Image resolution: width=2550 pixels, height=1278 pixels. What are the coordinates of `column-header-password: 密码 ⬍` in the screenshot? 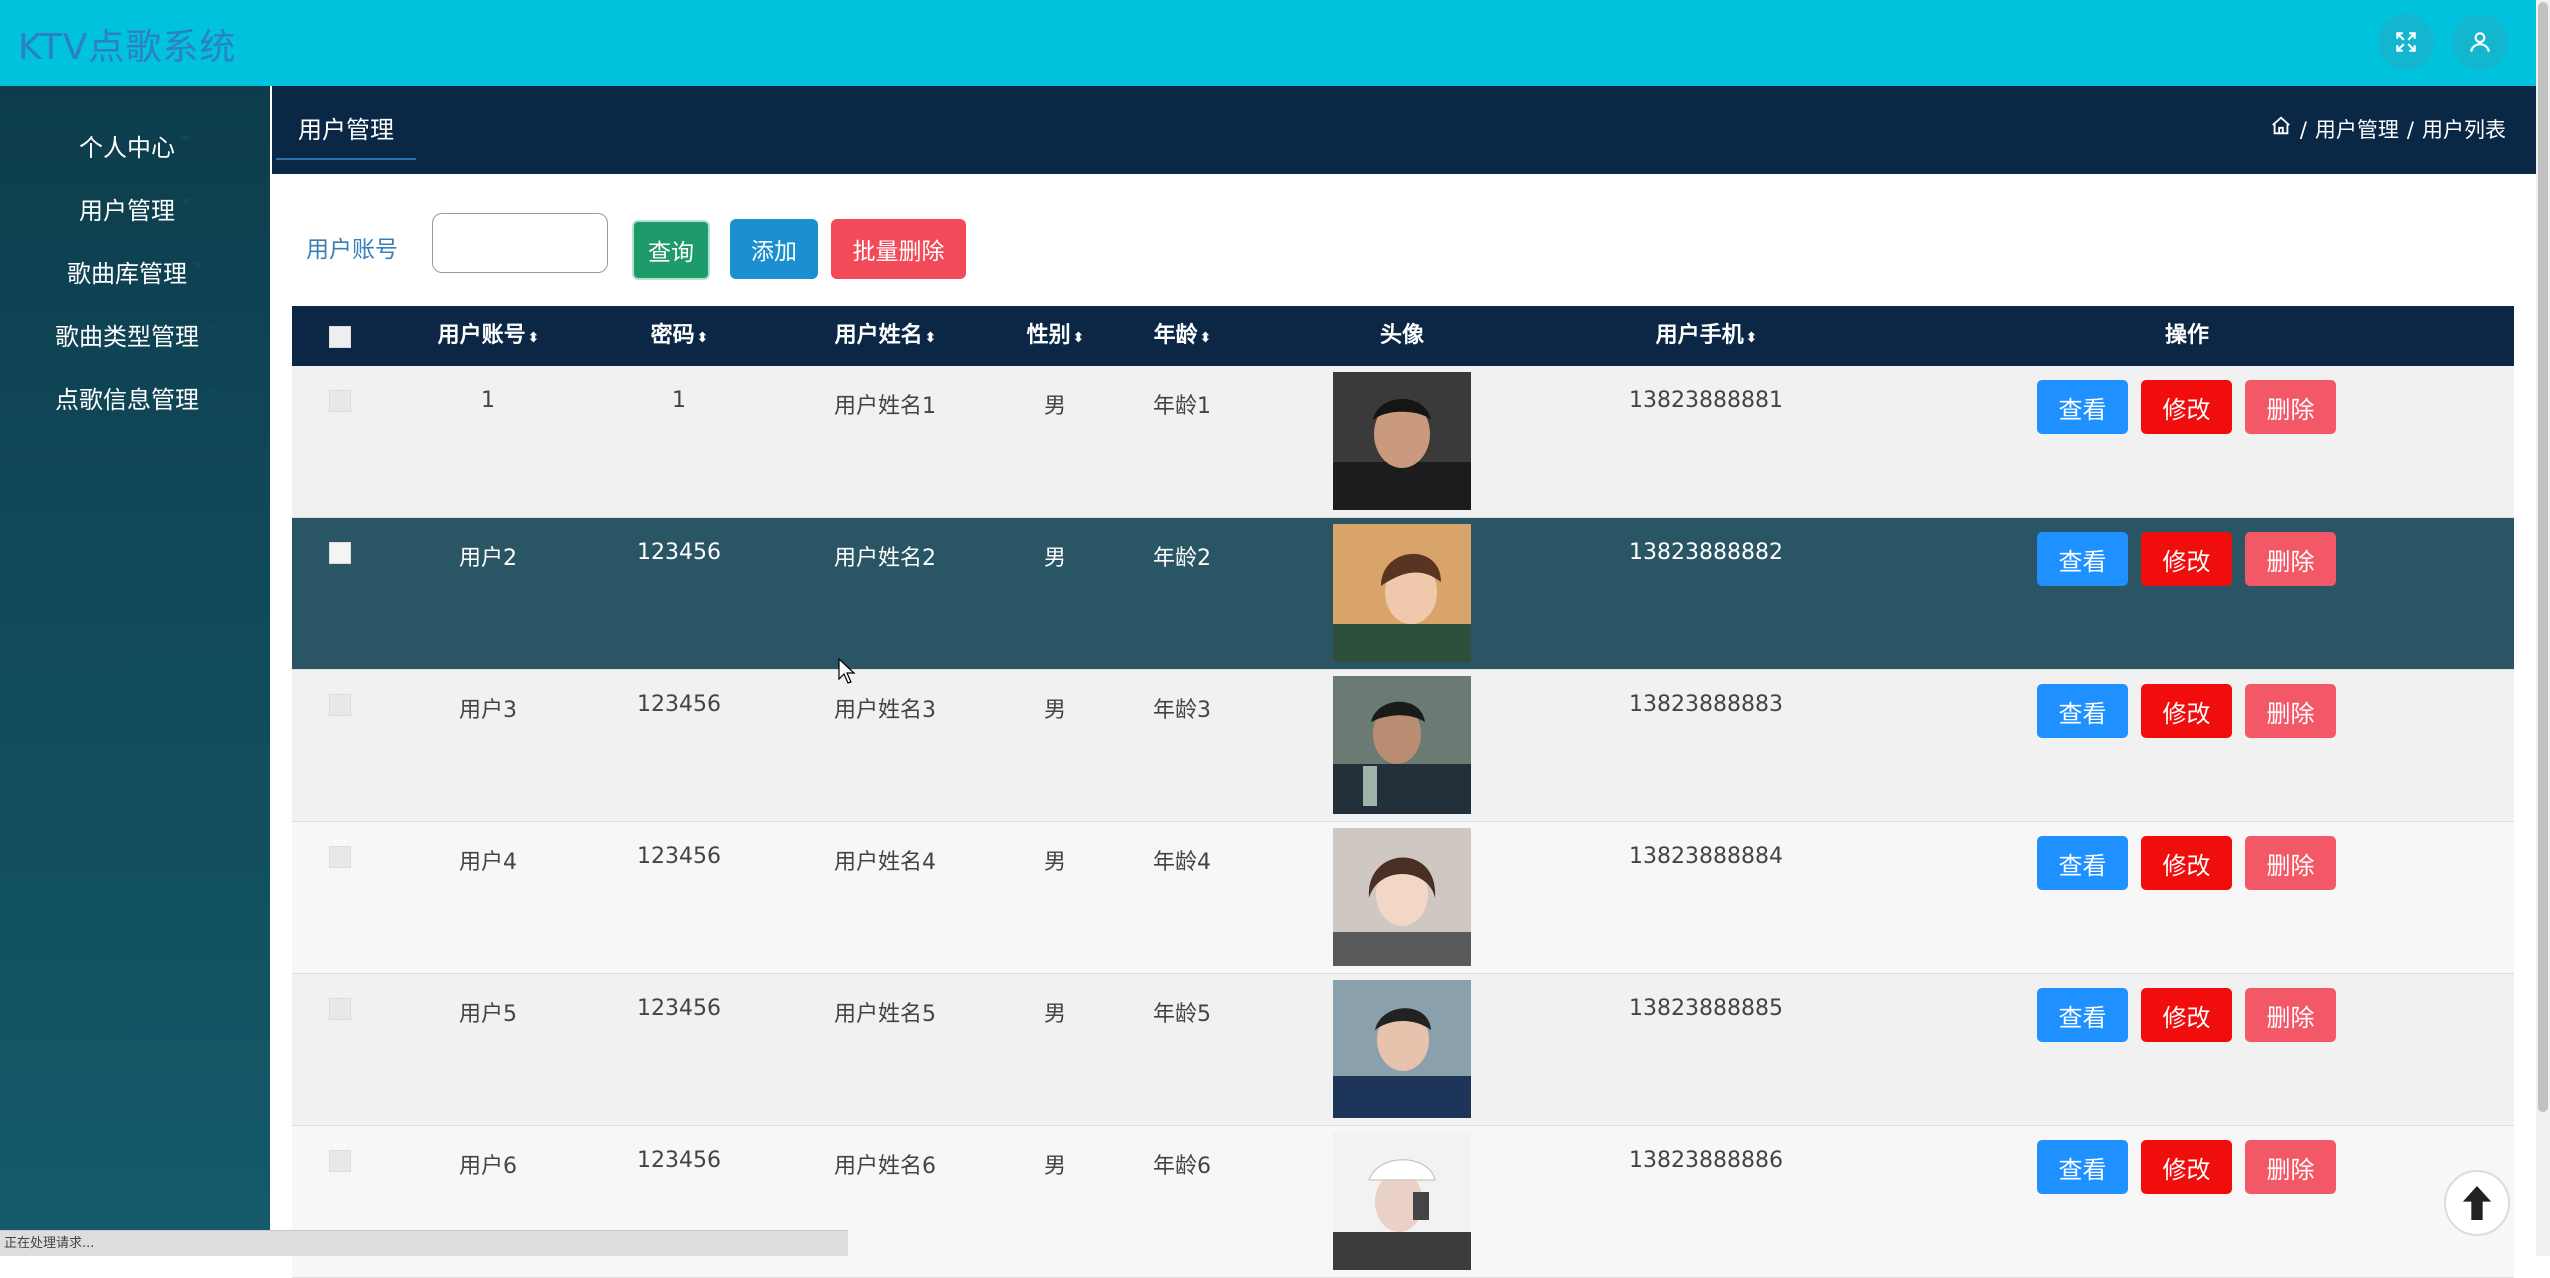 It's located at (680, 337).